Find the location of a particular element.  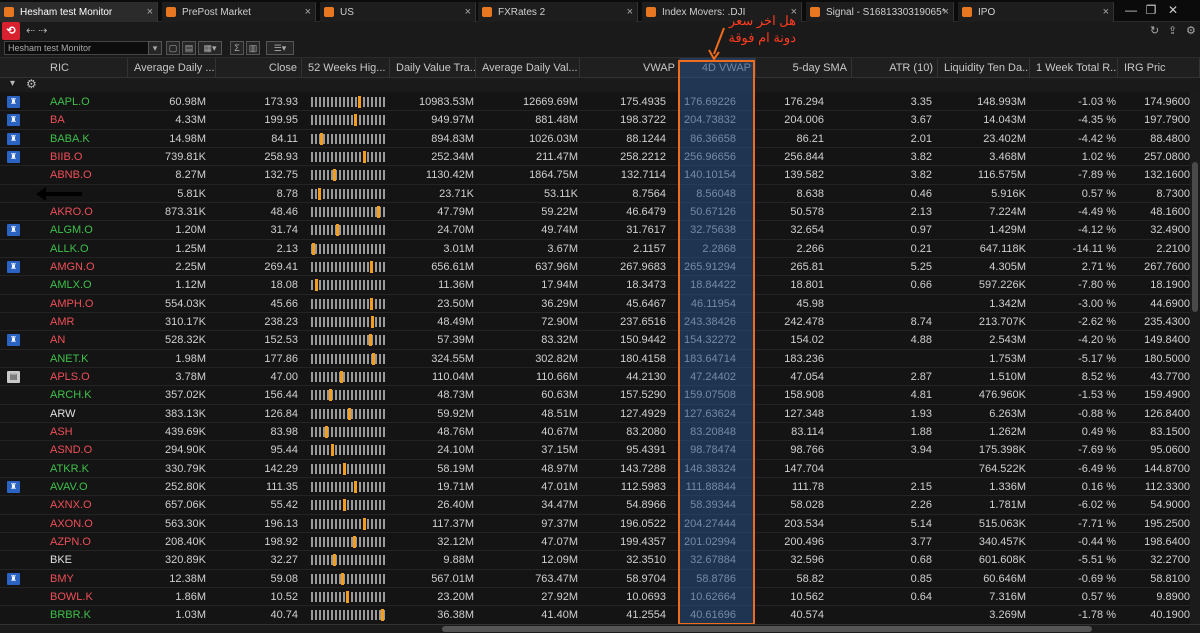

restore-icon: ❐ is located at coordinates (1151, 10).